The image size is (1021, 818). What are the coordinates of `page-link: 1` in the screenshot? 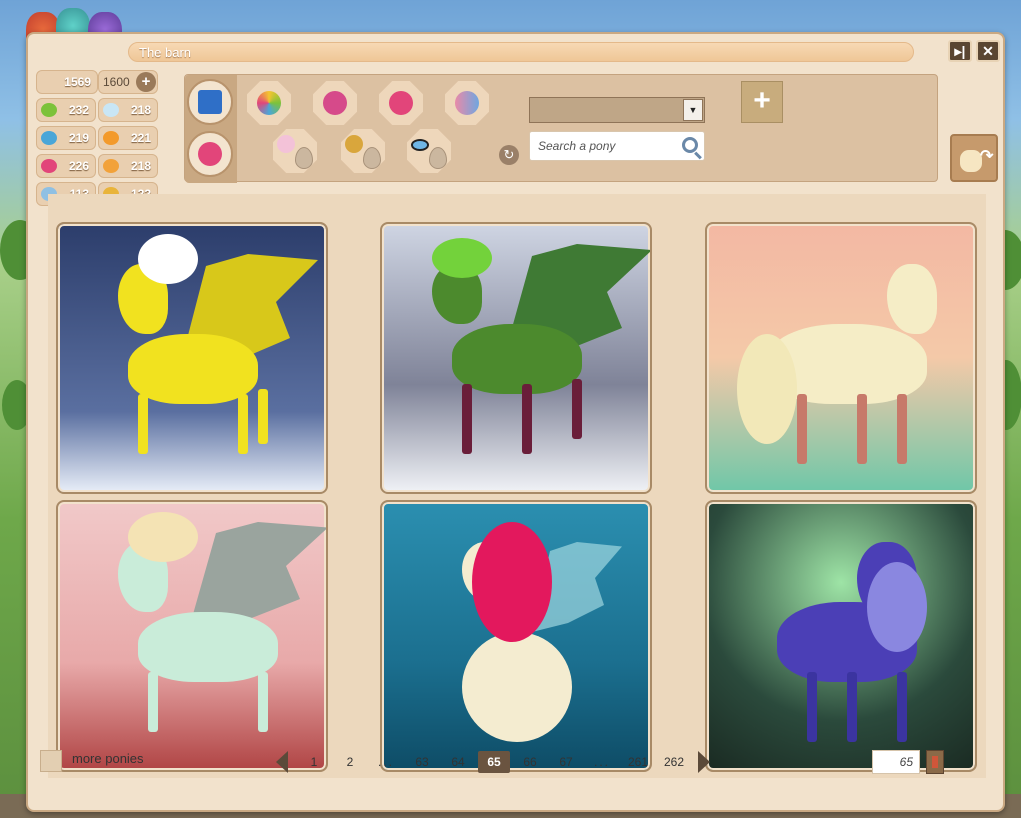 It's located at (314, 762).